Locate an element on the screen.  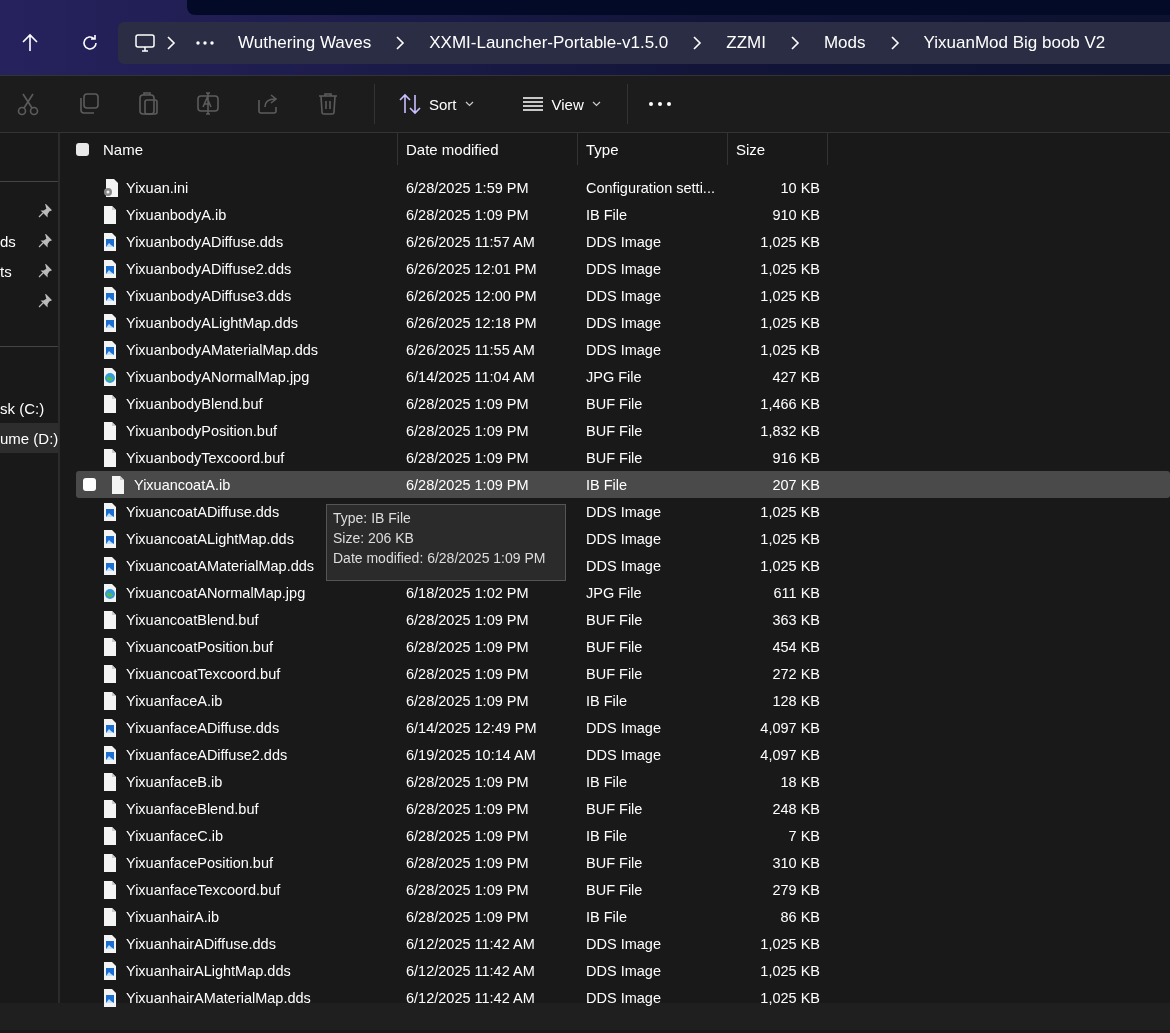
column-header: Name is located at coordinates (123, 149).